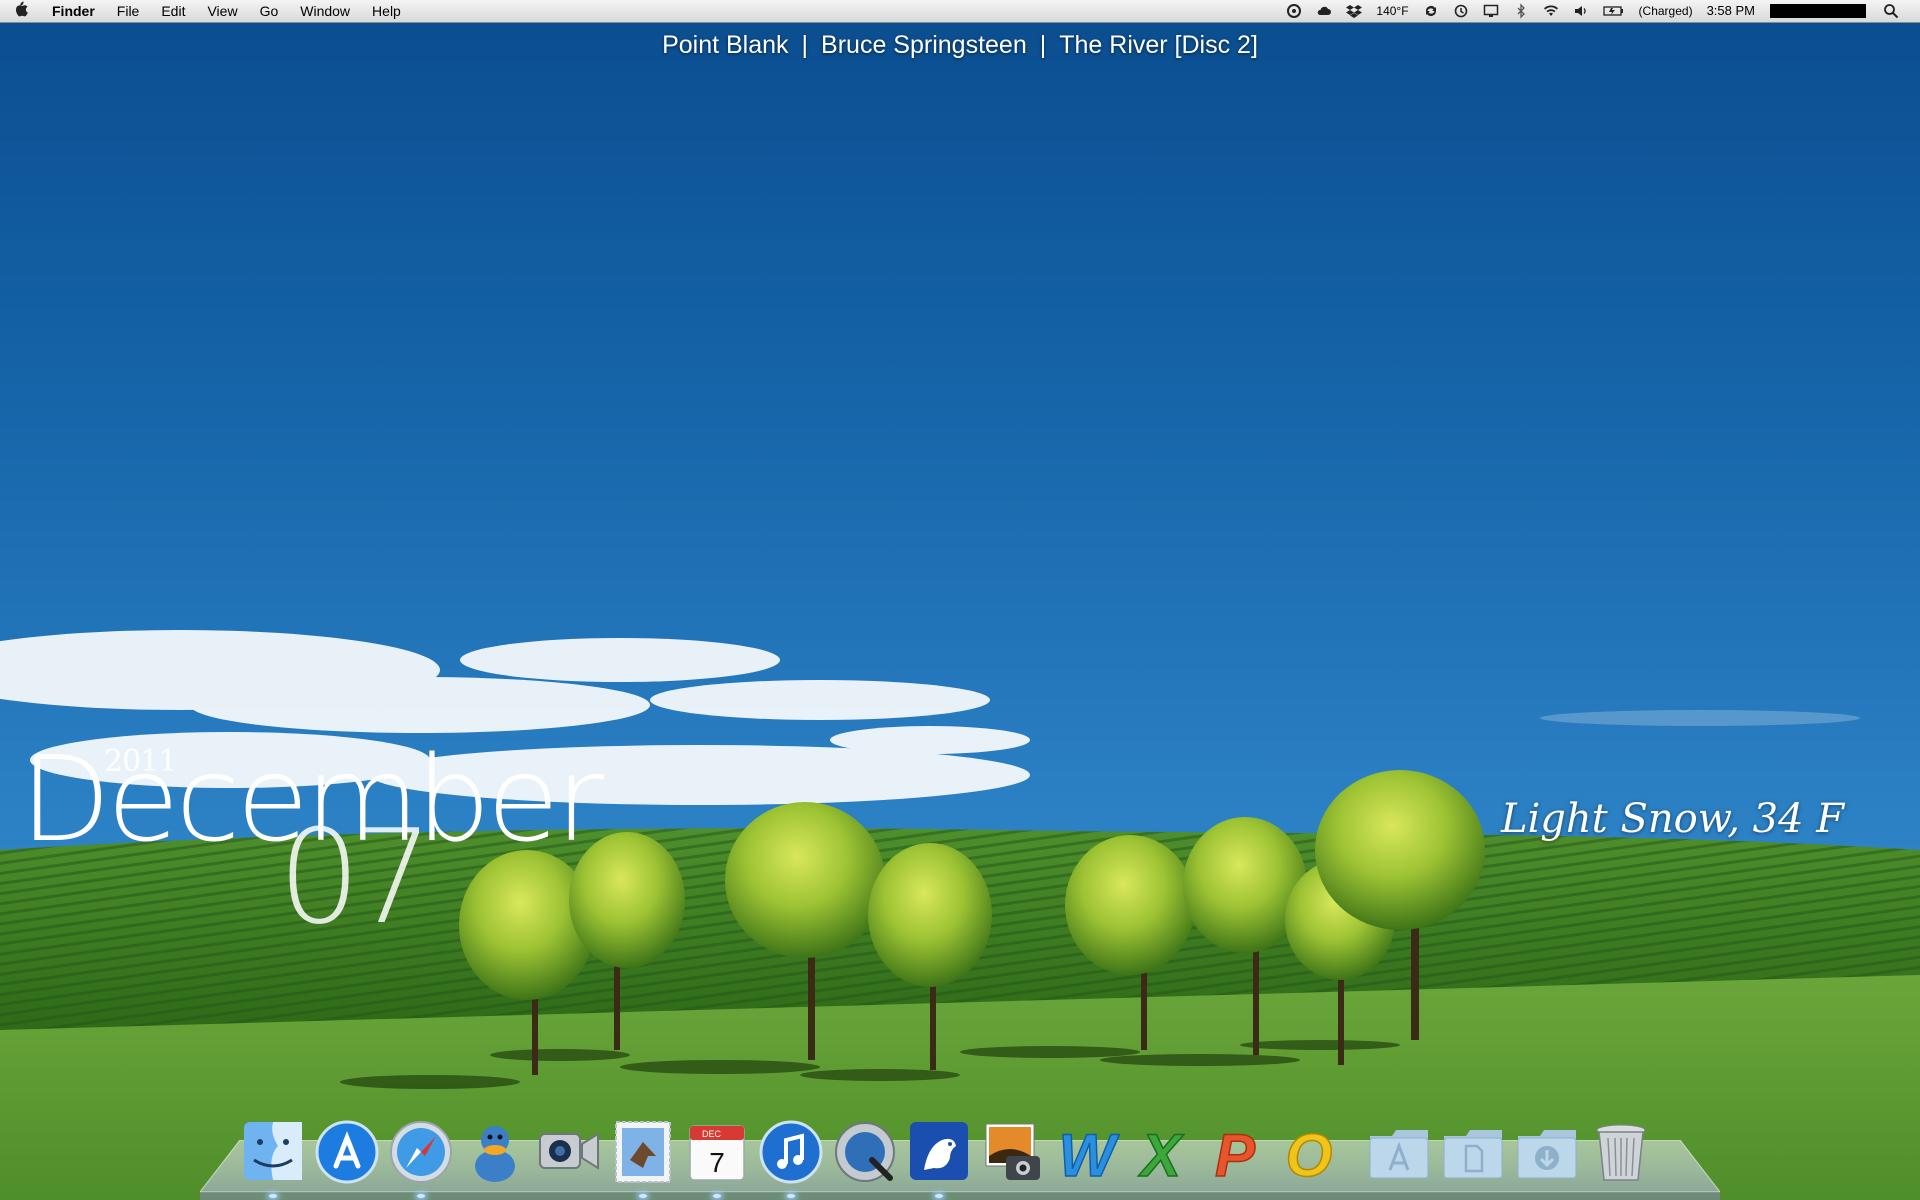  I want to click on dock-downloads-folder, so click(1547, 1147).